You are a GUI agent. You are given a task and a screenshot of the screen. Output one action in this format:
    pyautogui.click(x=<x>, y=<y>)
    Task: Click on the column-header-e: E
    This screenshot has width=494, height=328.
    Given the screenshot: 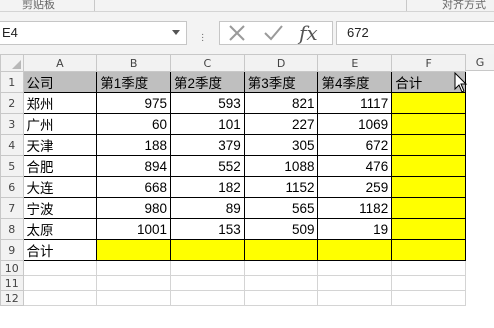 What is the action you would take?
    pyautogui.click(x=355, y=63)
    